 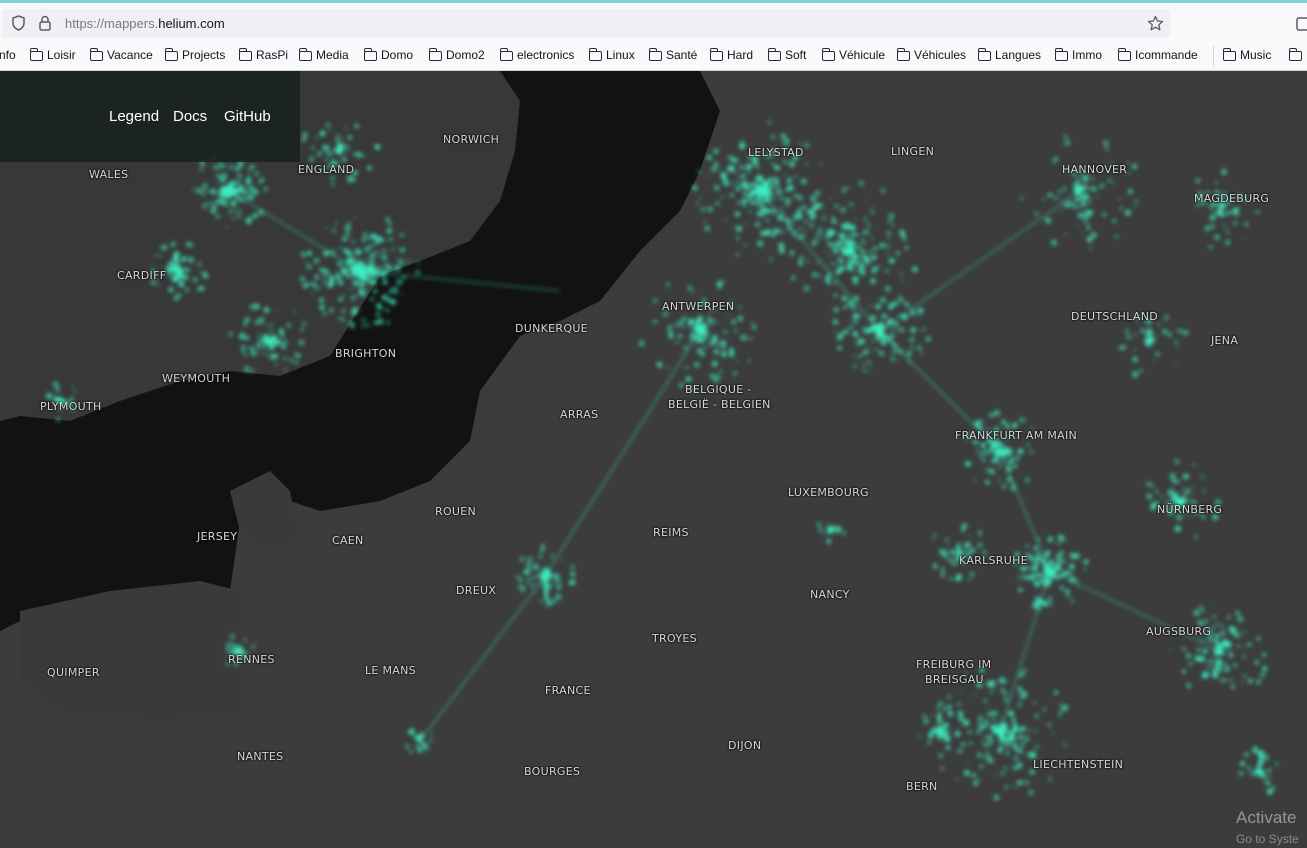 I want to click on bookmark-raspi: RasPi, so click(x=263, y=56).